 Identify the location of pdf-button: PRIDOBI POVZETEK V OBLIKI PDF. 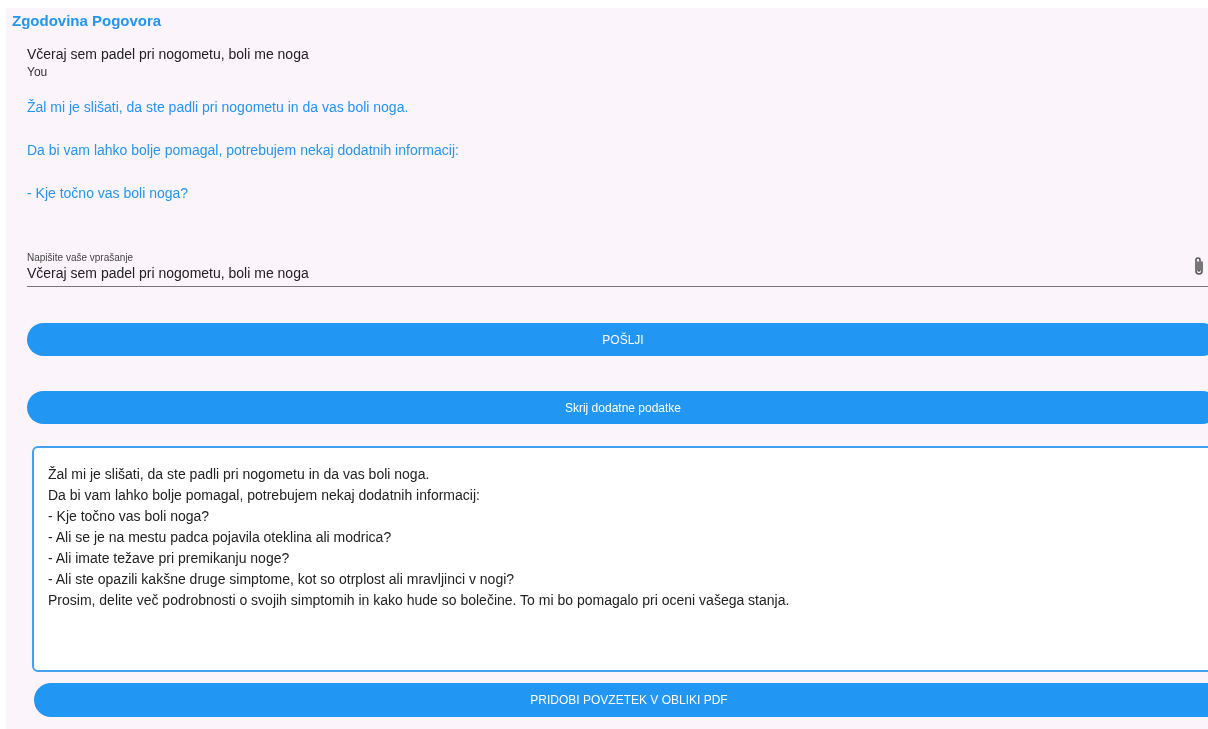
(621, 700).